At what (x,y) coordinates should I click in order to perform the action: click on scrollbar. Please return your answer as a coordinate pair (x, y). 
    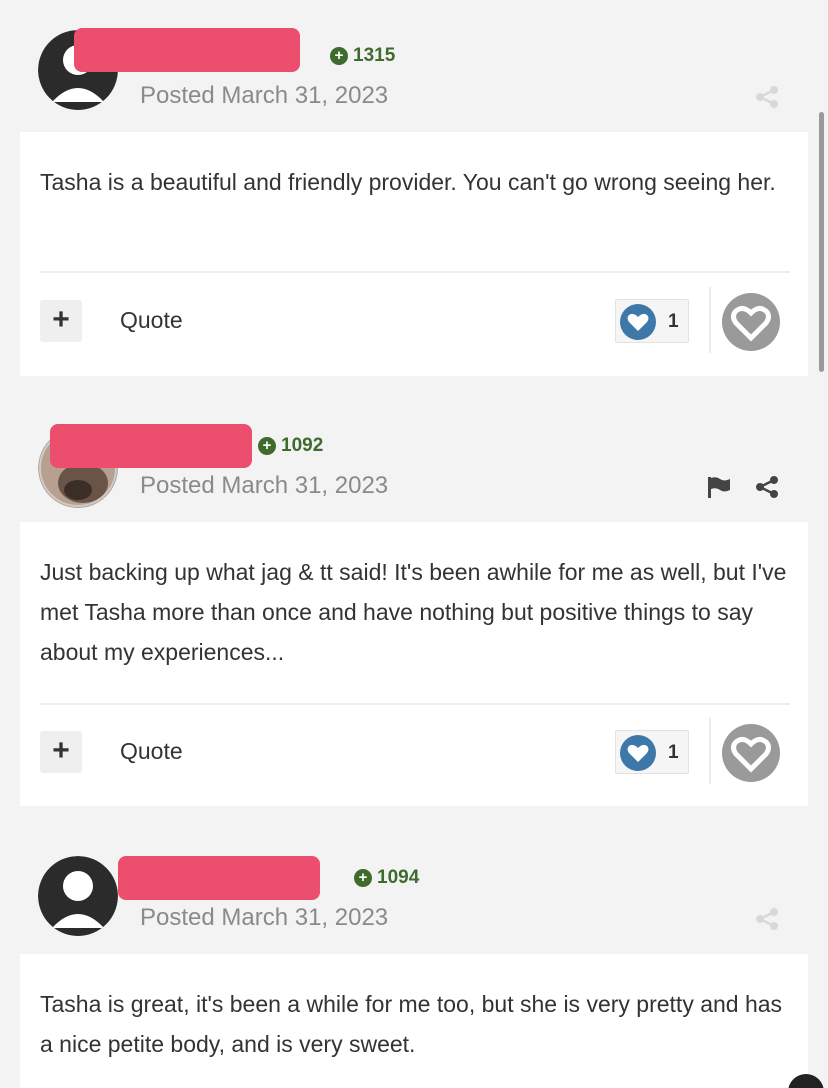
    Looking at the image, I should click on (821, 242).